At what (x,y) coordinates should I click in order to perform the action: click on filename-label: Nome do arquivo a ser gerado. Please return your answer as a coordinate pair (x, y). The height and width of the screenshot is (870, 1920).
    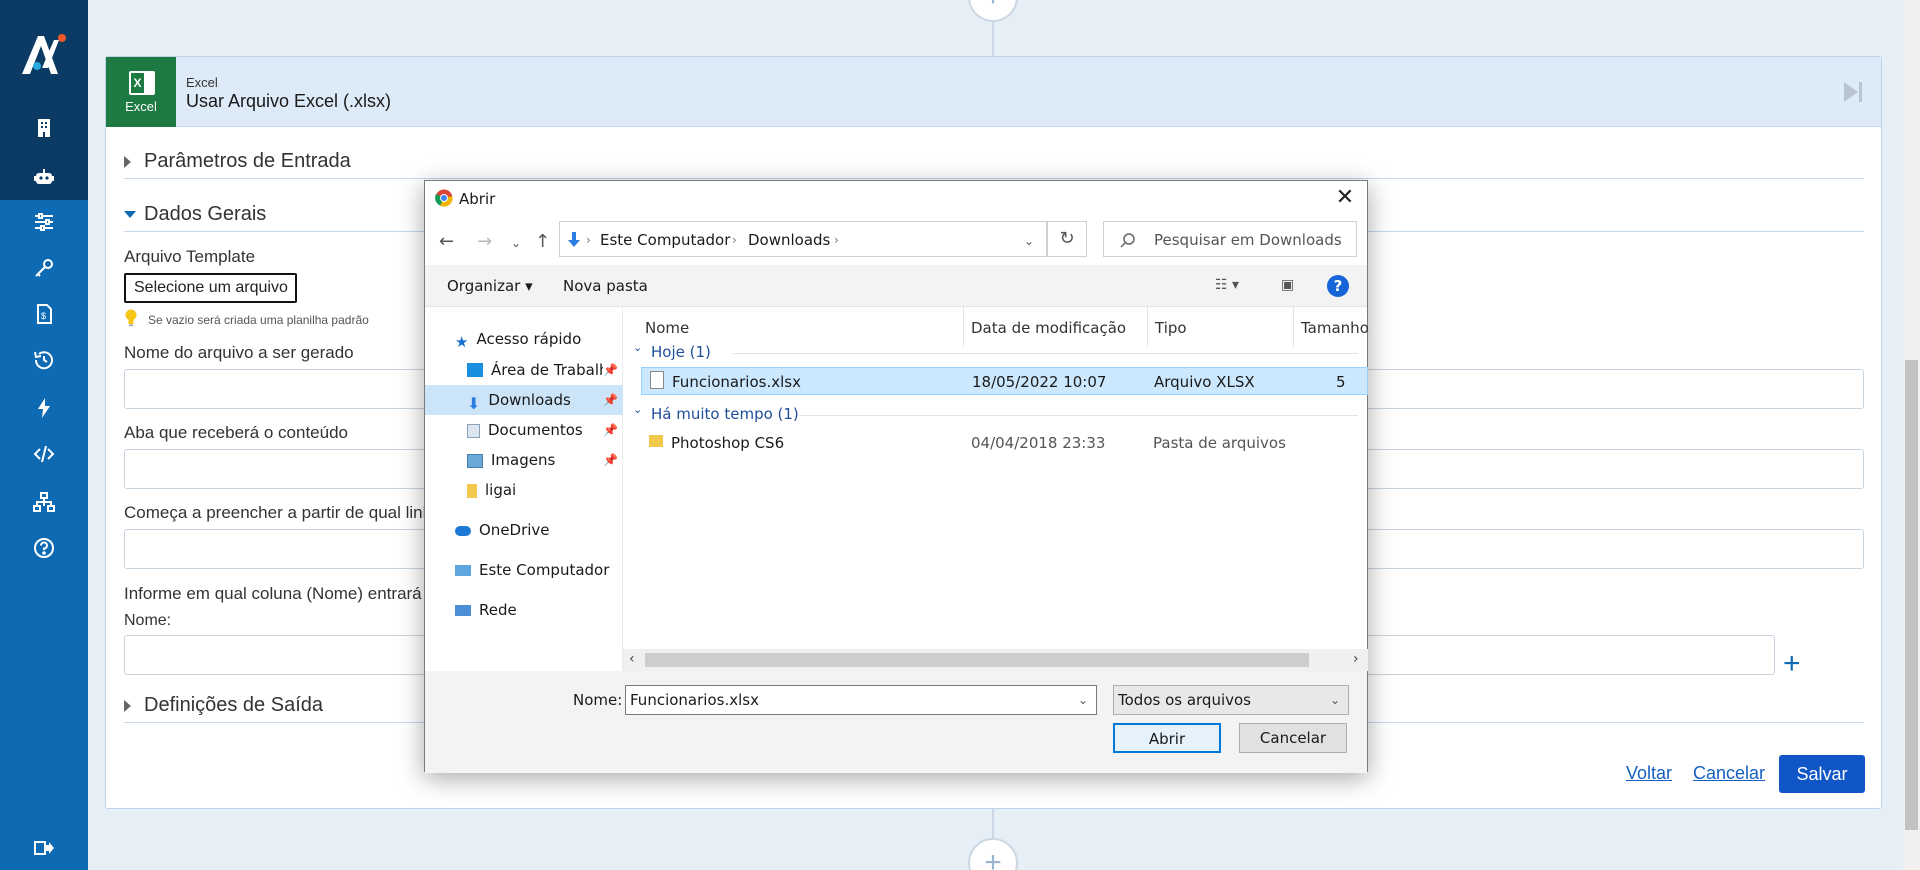
    Looking at the image, I should click on (239, 352).